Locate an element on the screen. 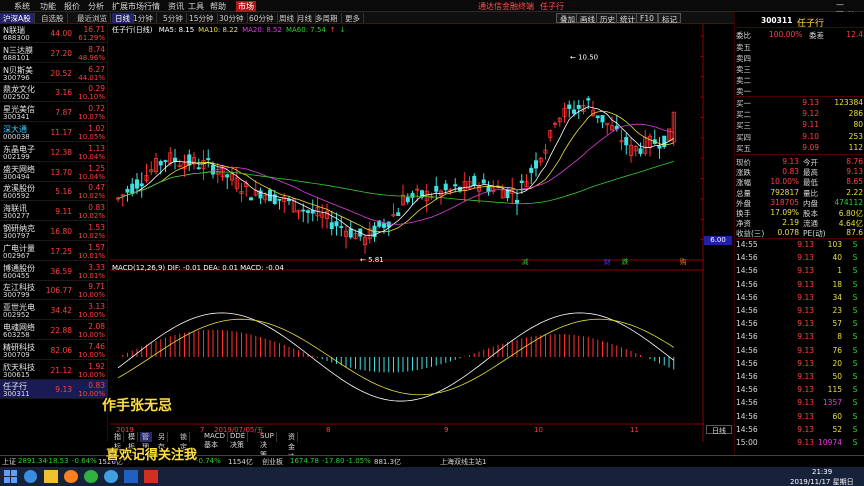 Image resolution: width=864 pixels, height=486 pixels. tdx-icon is located at coordinates (151, 476).